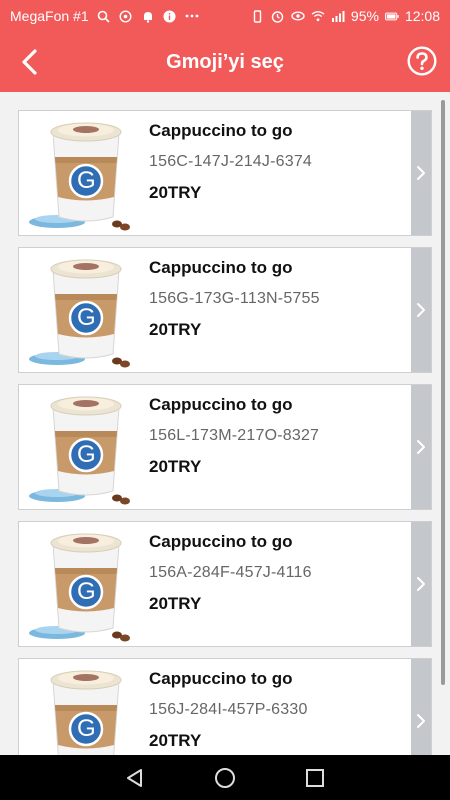 The image size is (450, 800). I want to click on item-code: 156C-147J-214J-6374, so click(231, 161).